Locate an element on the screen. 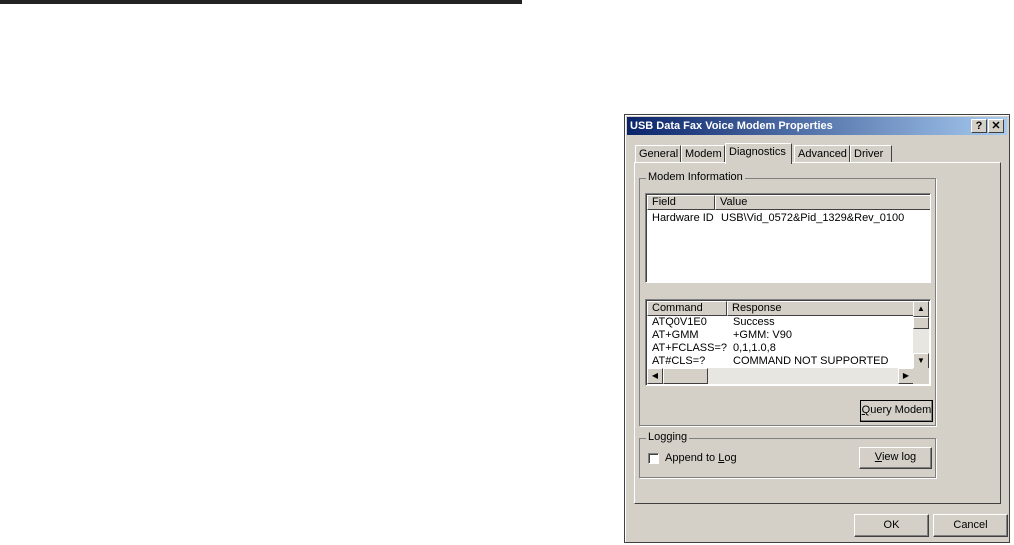 This screenshot has height=545, width=1014. vertical-scrollbar: ▲ ▼ is located at coordinates (921, 335).